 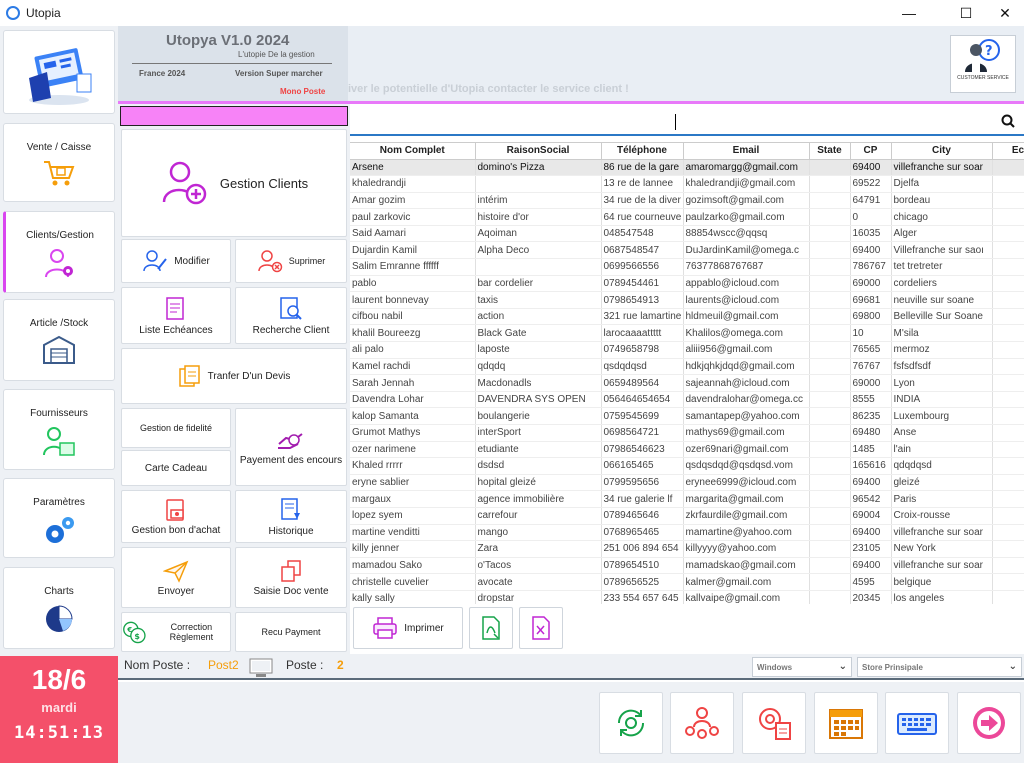 What do you see at coordinates (939, 667) in the screenshot?
I see `store-select: Store Prinsipale ⌄` at bounding box center [939, 667].